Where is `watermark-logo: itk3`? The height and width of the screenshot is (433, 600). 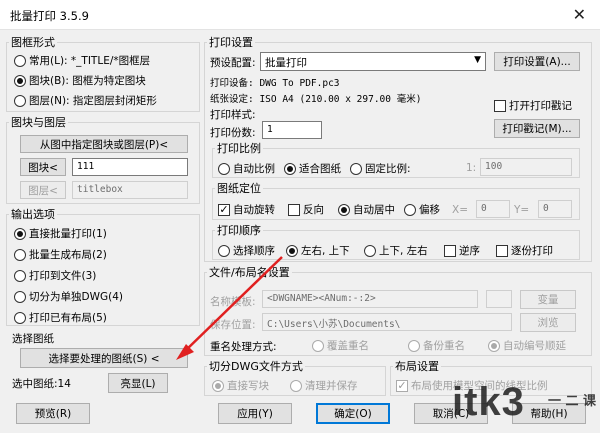
watermark-logo: itk3 is located at coordinates (488, 402).